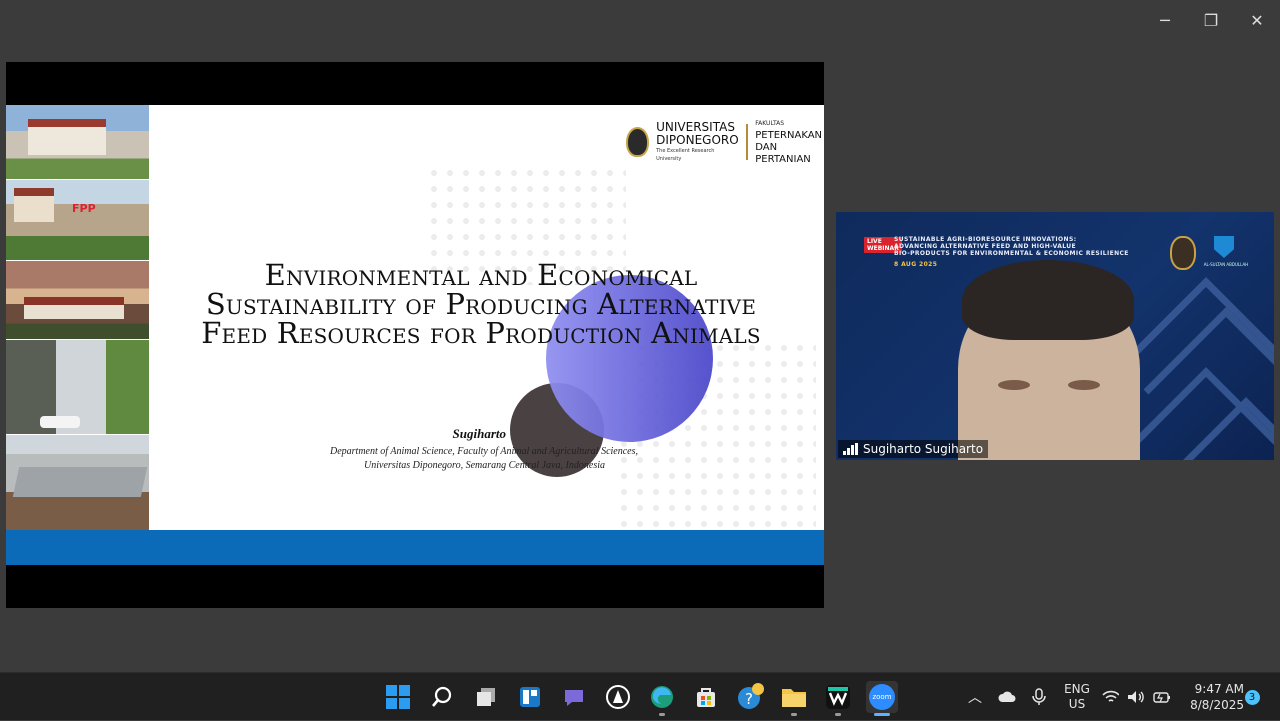 The image size is (1280, 721). Describe the element at coordinates (1165, 20) in the screenshot. I see `minimize-button: ─` at that location.